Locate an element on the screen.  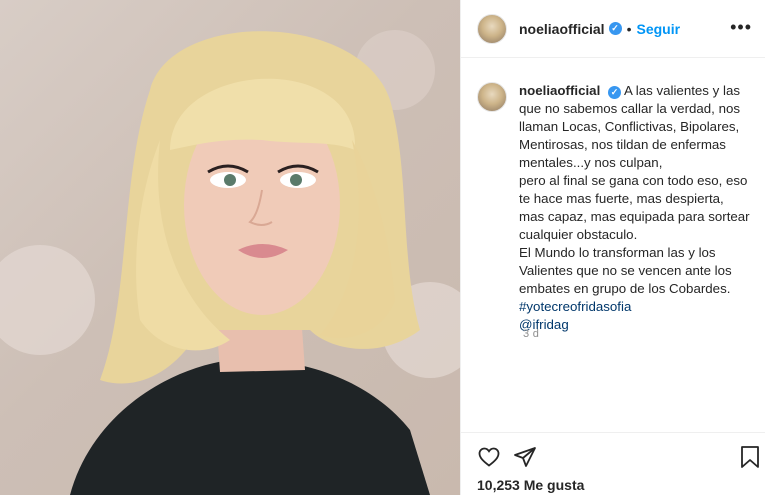
caption-line: mentales...y nos culpan, is located at coordinates (591, 162).